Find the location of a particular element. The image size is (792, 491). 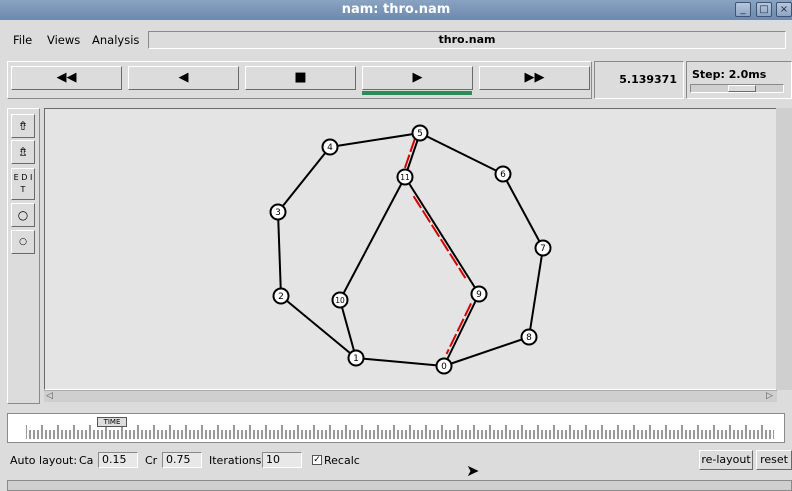

node-0: 0 is located at coordinates (444, 366).